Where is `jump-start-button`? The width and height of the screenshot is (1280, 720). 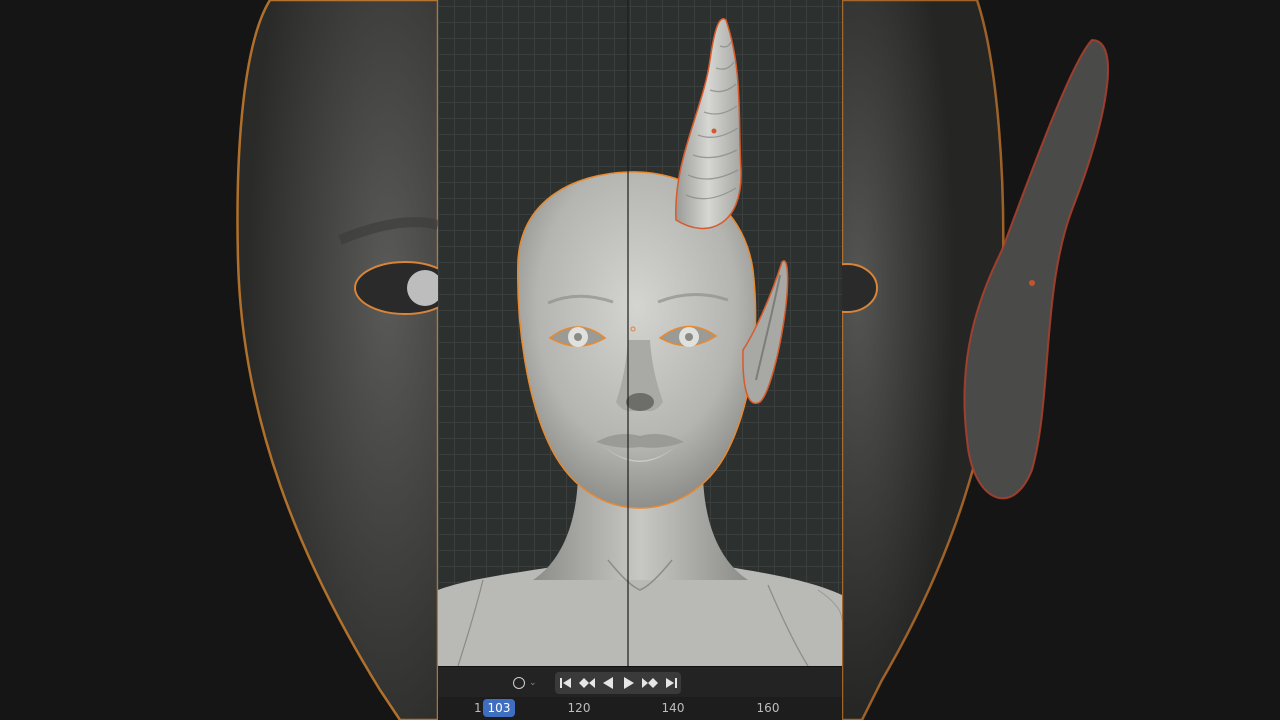
jump-start-button is located at coordinates (566, 683).